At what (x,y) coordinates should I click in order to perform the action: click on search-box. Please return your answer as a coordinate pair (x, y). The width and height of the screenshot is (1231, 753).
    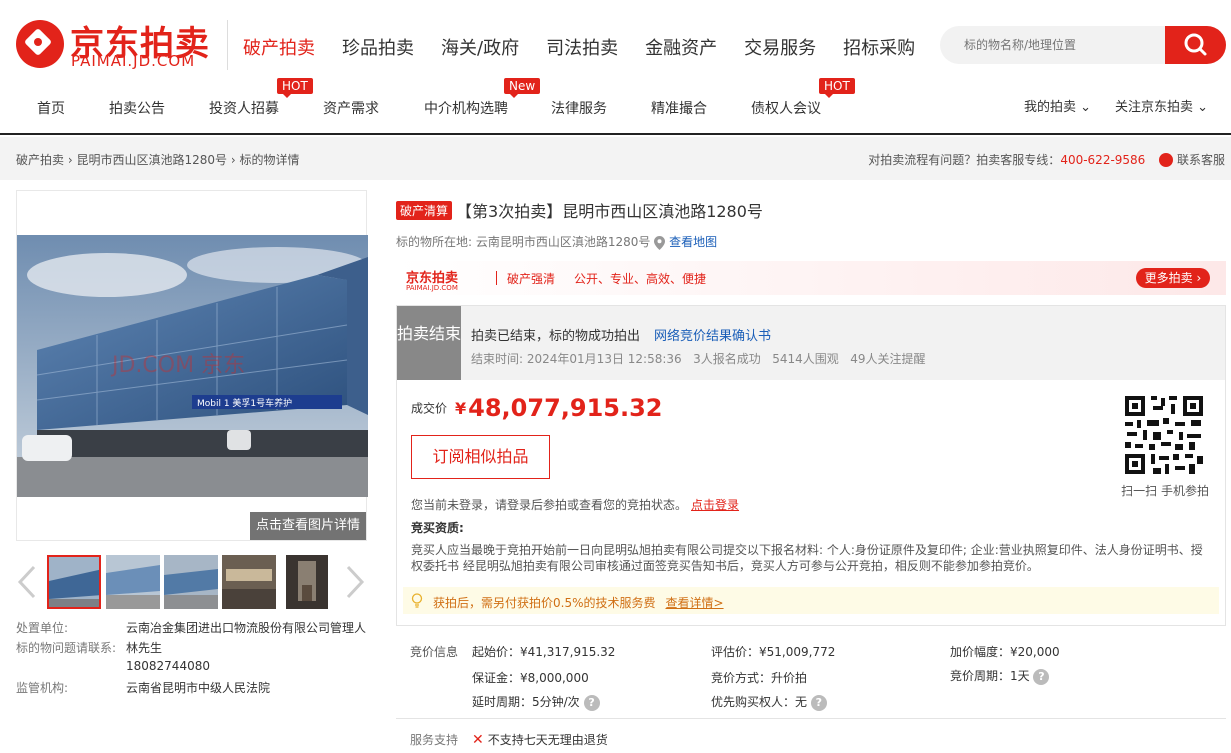
    Looking at the image, I should click on (1083, 45).